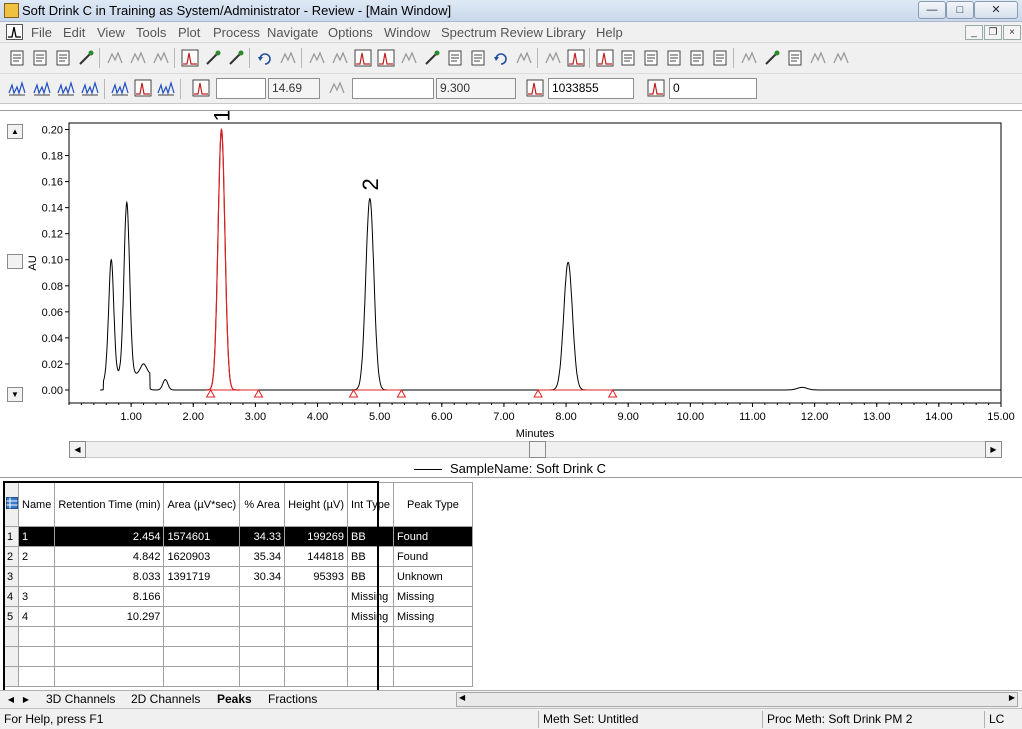  Describe the element at coordinates (41, 32) in the screenshot. I see `menu-file: File` at that location.